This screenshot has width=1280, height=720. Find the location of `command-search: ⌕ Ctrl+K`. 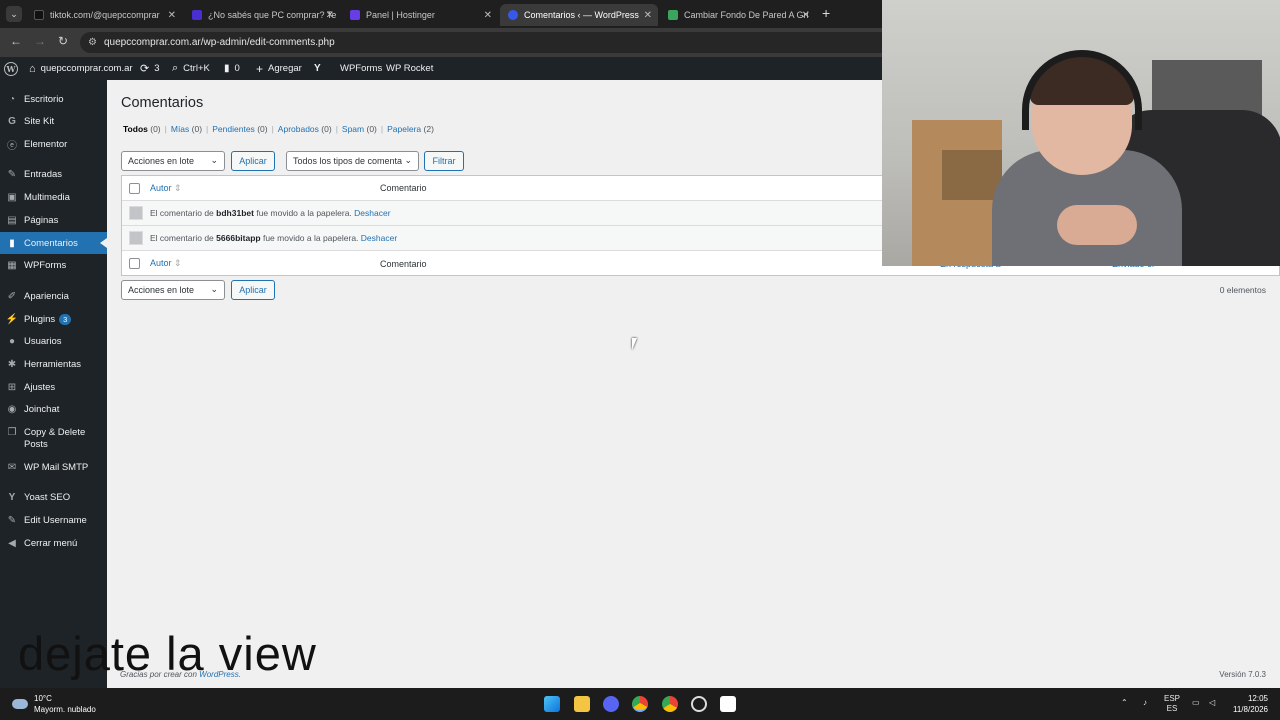

command-search: ⌕ Ctrl+K is located at coordinates (191, 68).